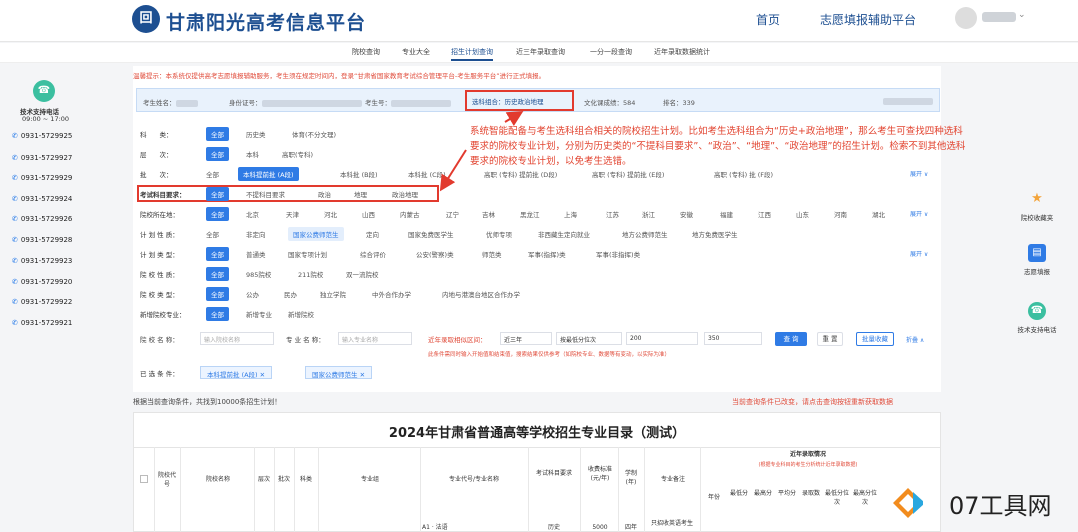  Describe the element at coordinates (713, 497) in the screenshot. I see `th-year: 年份` at that location.